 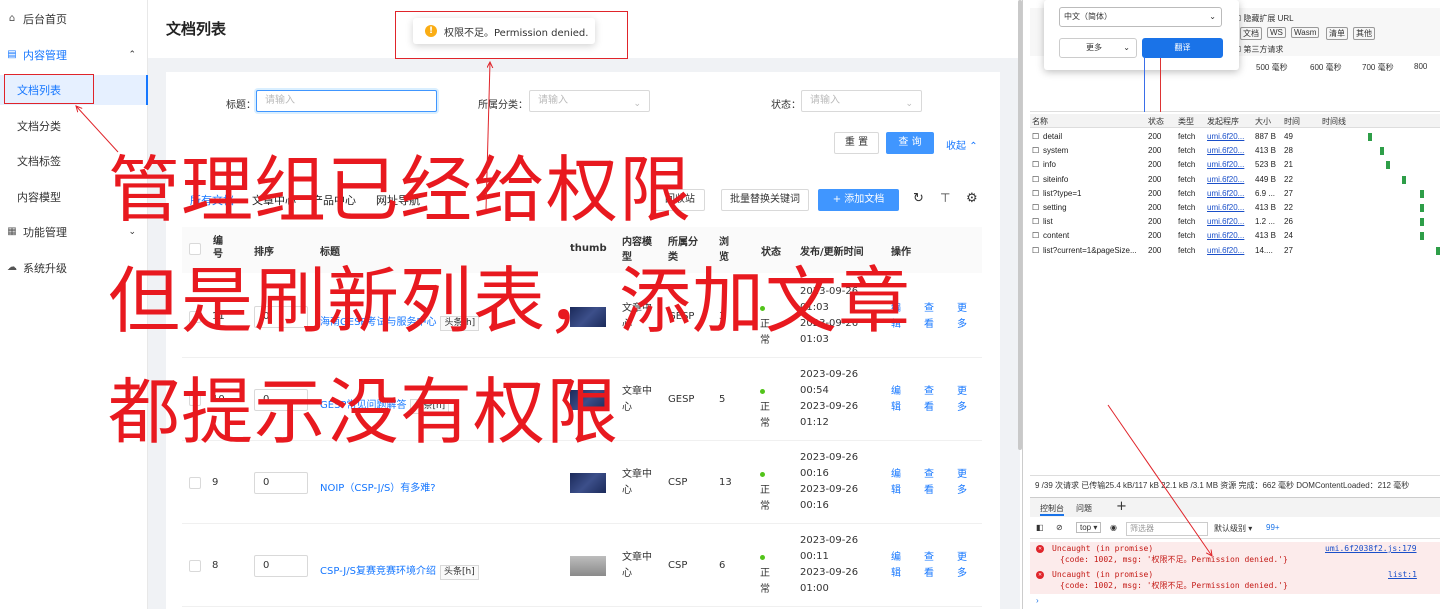 What do you see at coordinates (1055, 207) in the screenshot?
I see `request-name: setting` at bounding box center [1055, 207].